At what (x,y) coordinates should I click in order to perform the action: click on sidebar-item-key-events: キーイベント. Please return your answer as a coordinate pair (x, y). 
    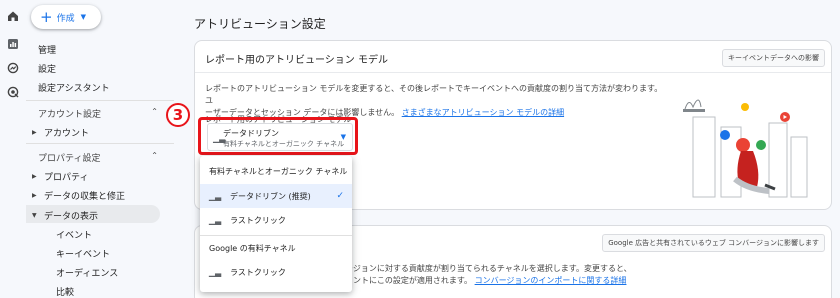
    Looking at the image, I should click on (83, 253).